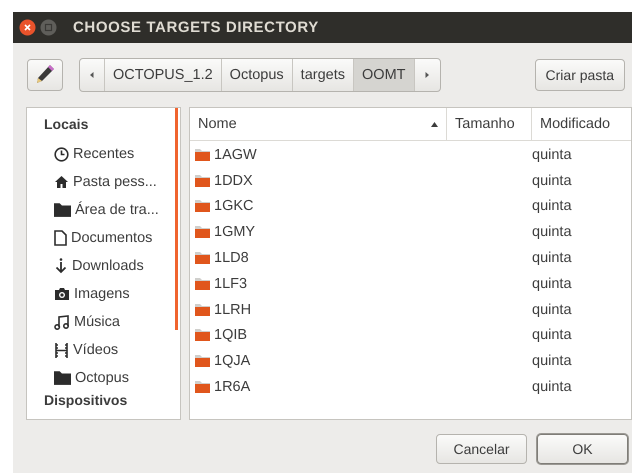 Image resolution: width=632 pixels, height=473 pixels. What do you see at coordinates (61, 266) in the screenshot?
I see `download-icon` at bounding box center [61, 266].